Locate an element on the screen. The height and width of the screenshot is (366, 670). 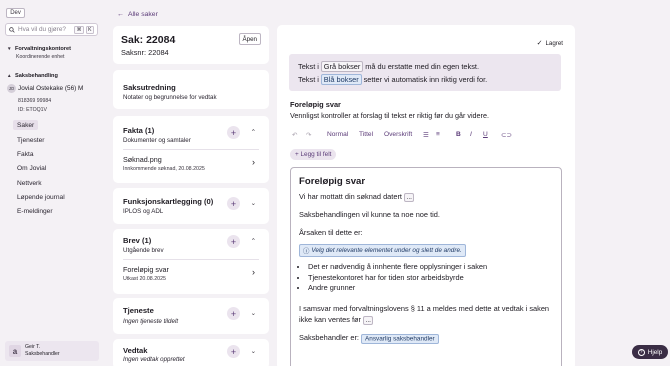
section-case-toggle: ▴ Saksbehandling is located at coordinates (33, 76).